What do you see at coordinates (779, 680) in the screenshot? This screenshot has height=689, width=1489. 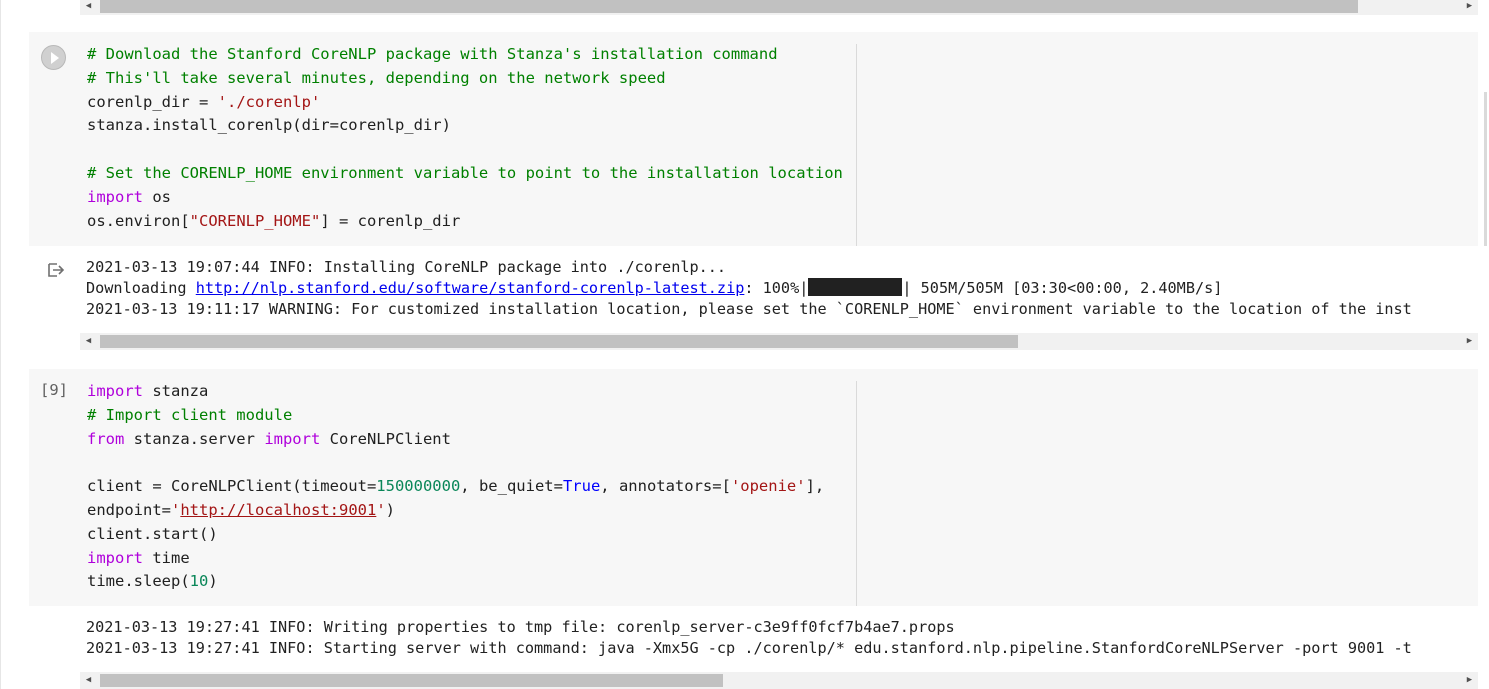 I see `cell2-output-hscrollbar: ◀ ▶` at bounding box center [779, 680].